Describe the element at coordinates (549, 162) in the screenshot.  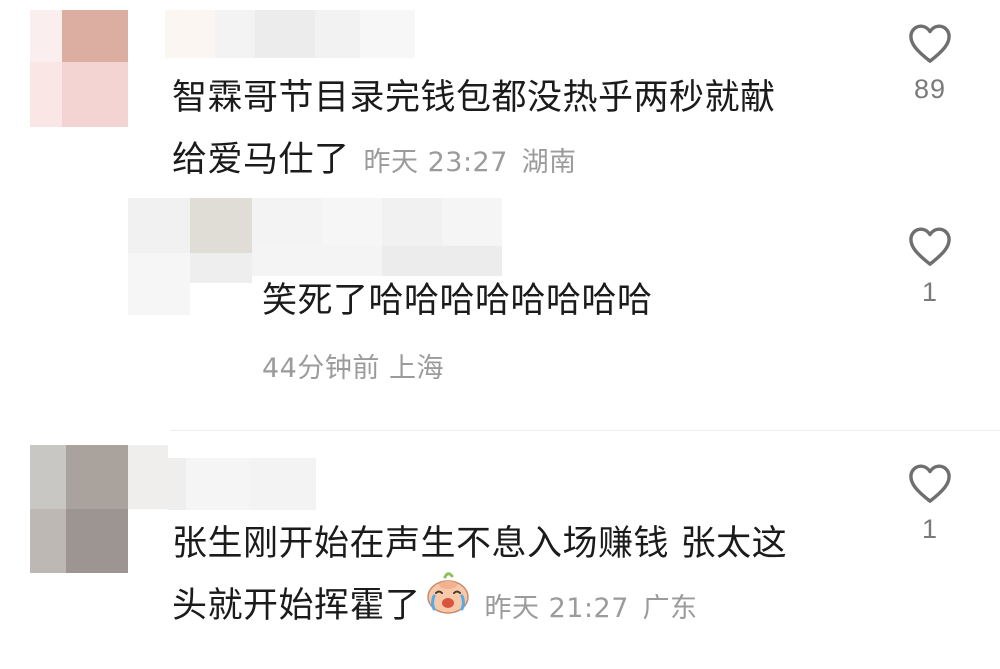
I see `comment-location: 湖南` at that location.